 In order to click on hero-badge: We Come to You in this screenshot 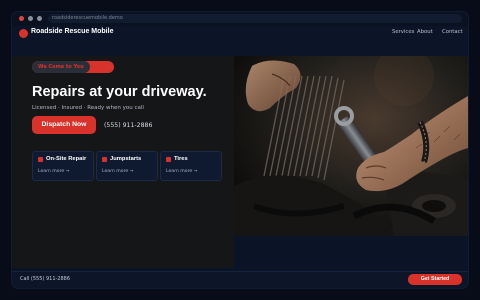, I will do `click(73, 67)`.